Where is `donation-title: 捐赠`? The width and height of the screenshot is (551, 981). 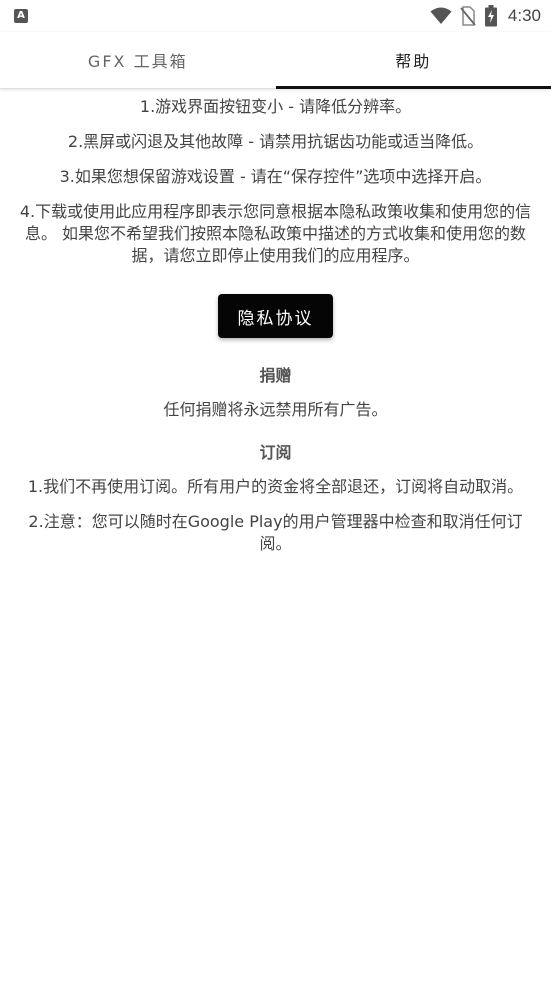
donation-title: 捐赠 is located at coordinates (275, 375).